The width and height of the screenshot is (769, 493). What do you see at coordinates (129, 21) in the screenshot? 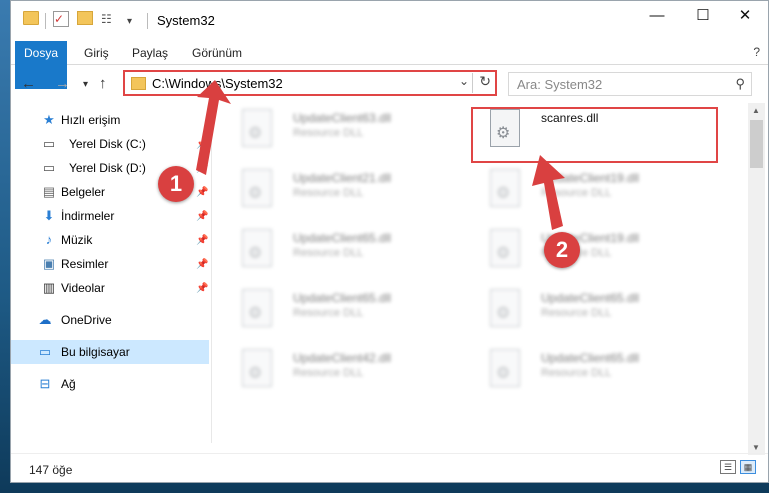
I see `chevron-down-icon: ▾` at bounding box center [129, 21].